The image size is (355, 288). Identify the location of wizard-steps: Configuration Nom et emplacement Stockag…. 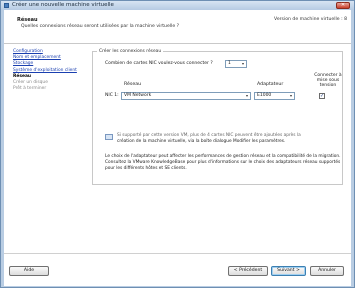
(51, 70).